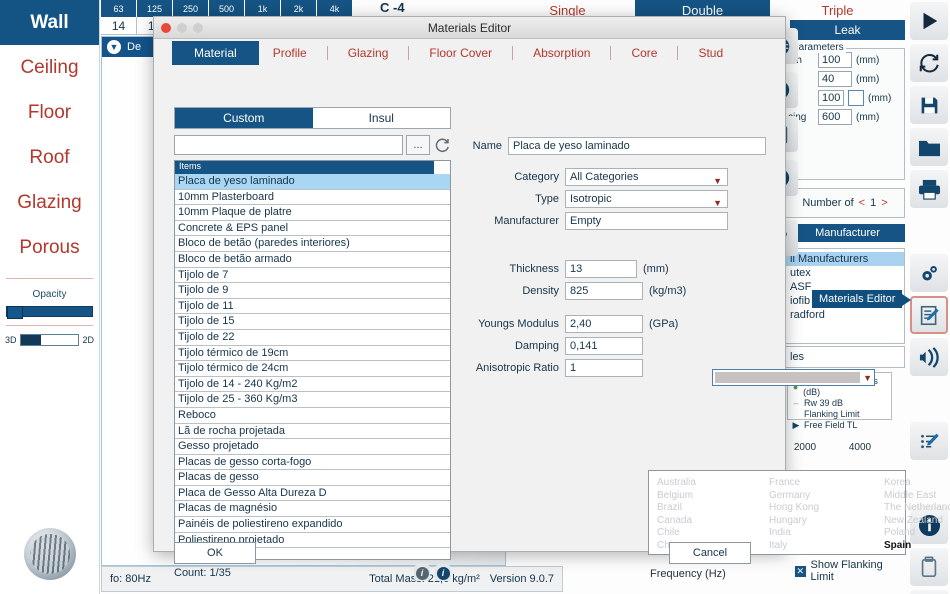 This screenshot has height=594, width=950. I want to click on tab-floor-cover: Floor Cover, so click(460, 53).